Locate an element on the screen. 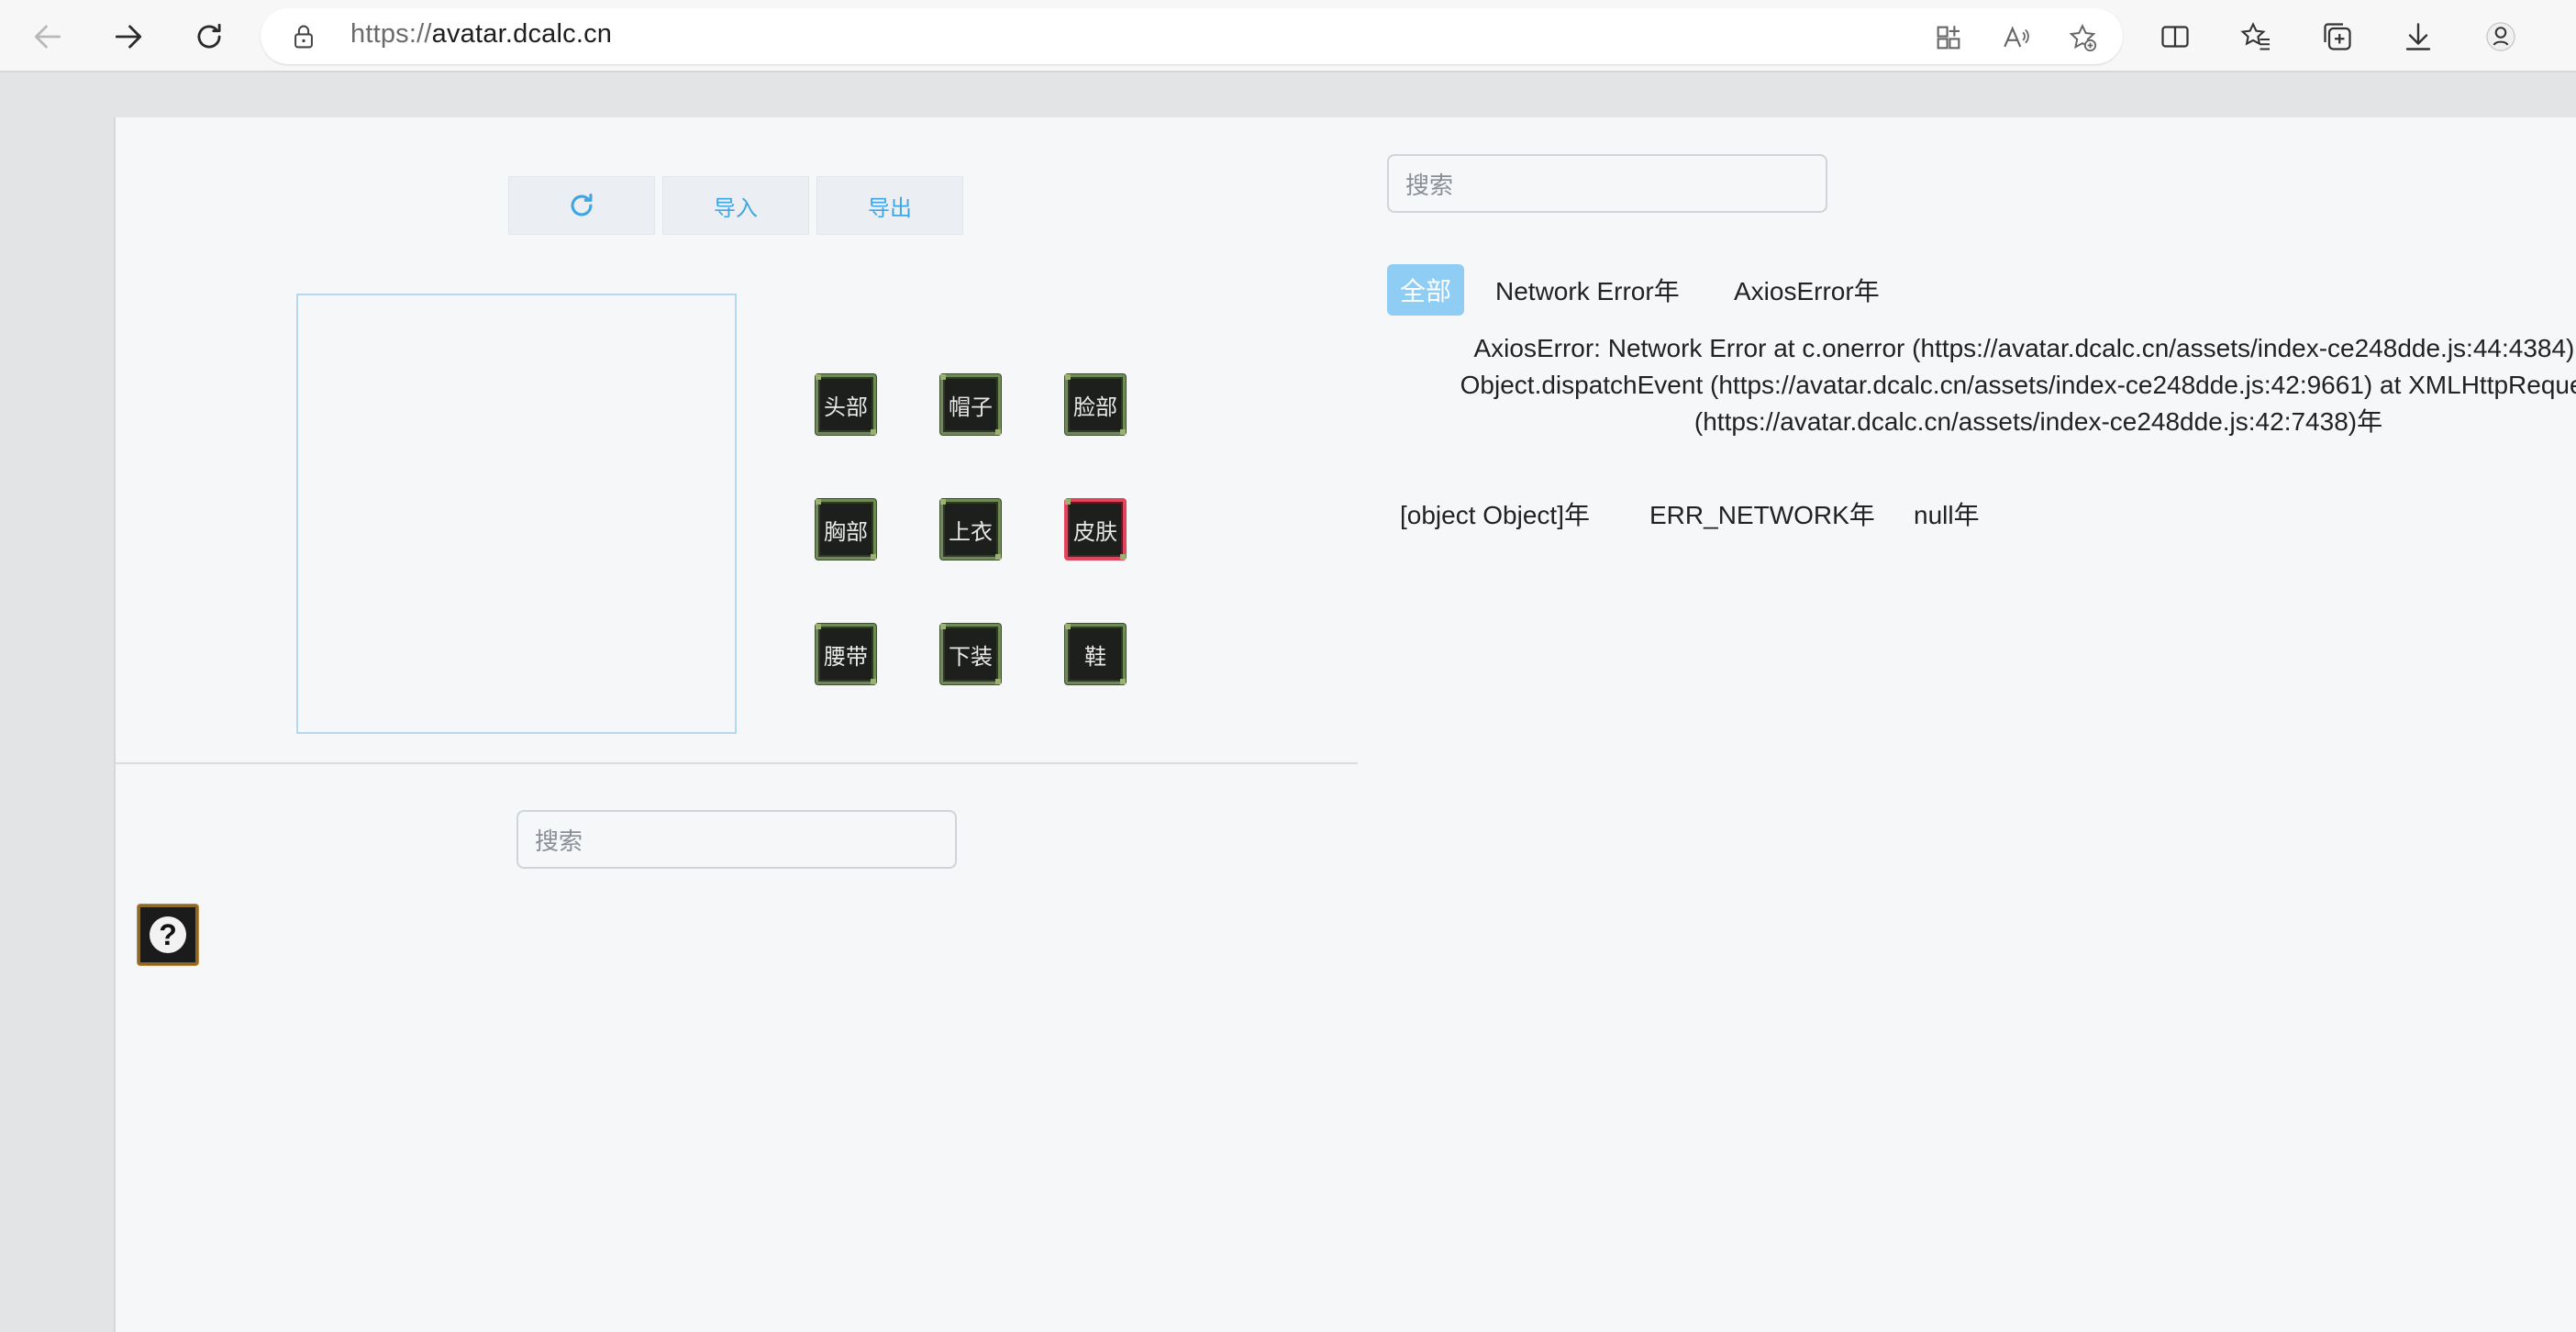 The width and height of the screenshot is (2576, 1332). slot-3: 胸部 is located at coordinates (846, 529).